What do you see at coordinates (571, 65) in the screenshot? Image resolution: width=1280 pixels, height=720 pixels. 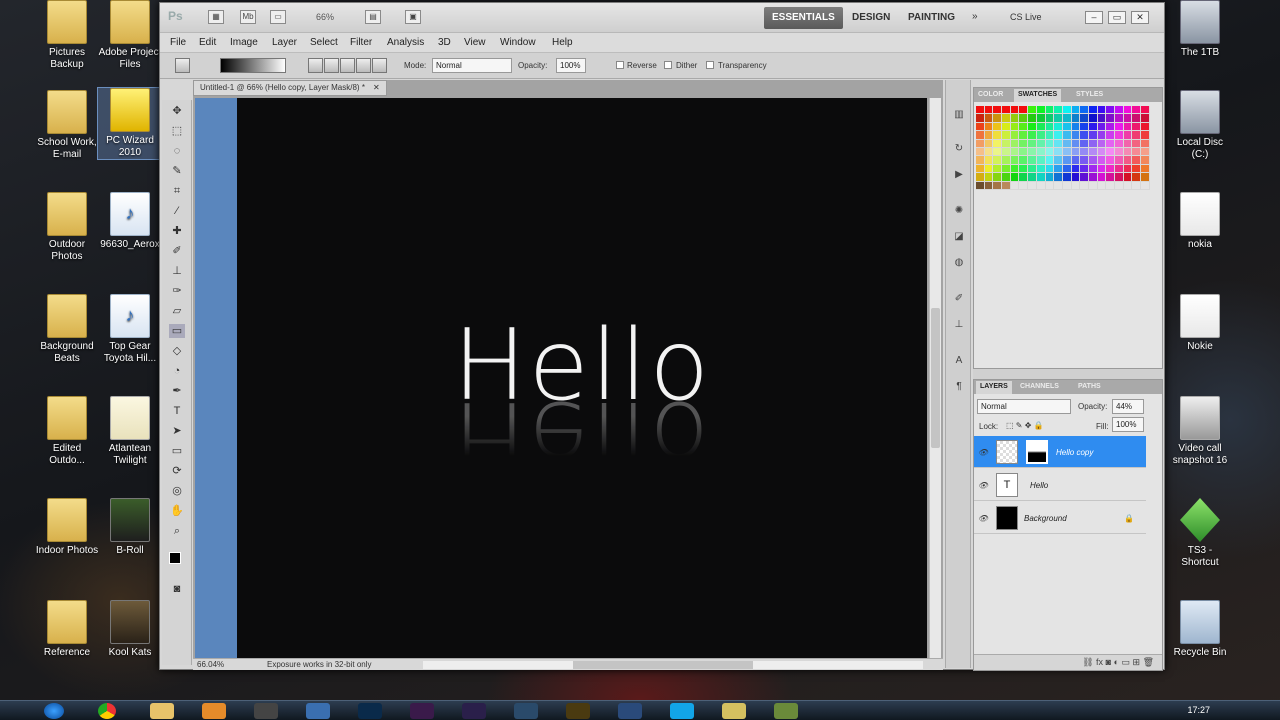 I see `opacity-field: 100%` at bounding box center [571, 65].